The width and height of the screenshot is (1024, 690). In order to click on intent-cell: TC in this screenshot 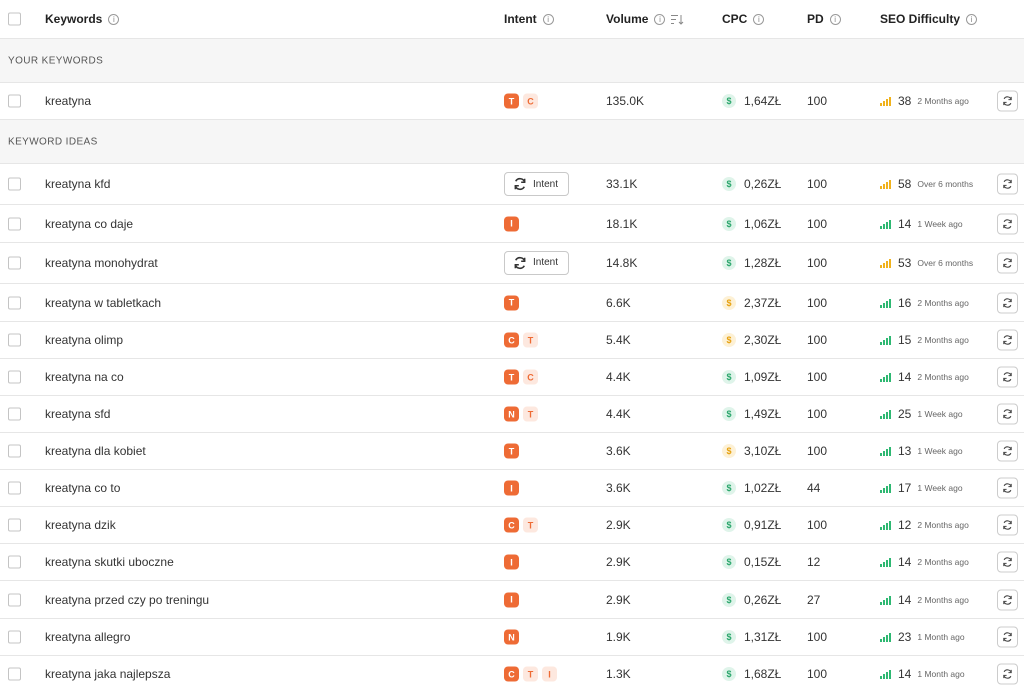, I will do `click(521, 101)`.